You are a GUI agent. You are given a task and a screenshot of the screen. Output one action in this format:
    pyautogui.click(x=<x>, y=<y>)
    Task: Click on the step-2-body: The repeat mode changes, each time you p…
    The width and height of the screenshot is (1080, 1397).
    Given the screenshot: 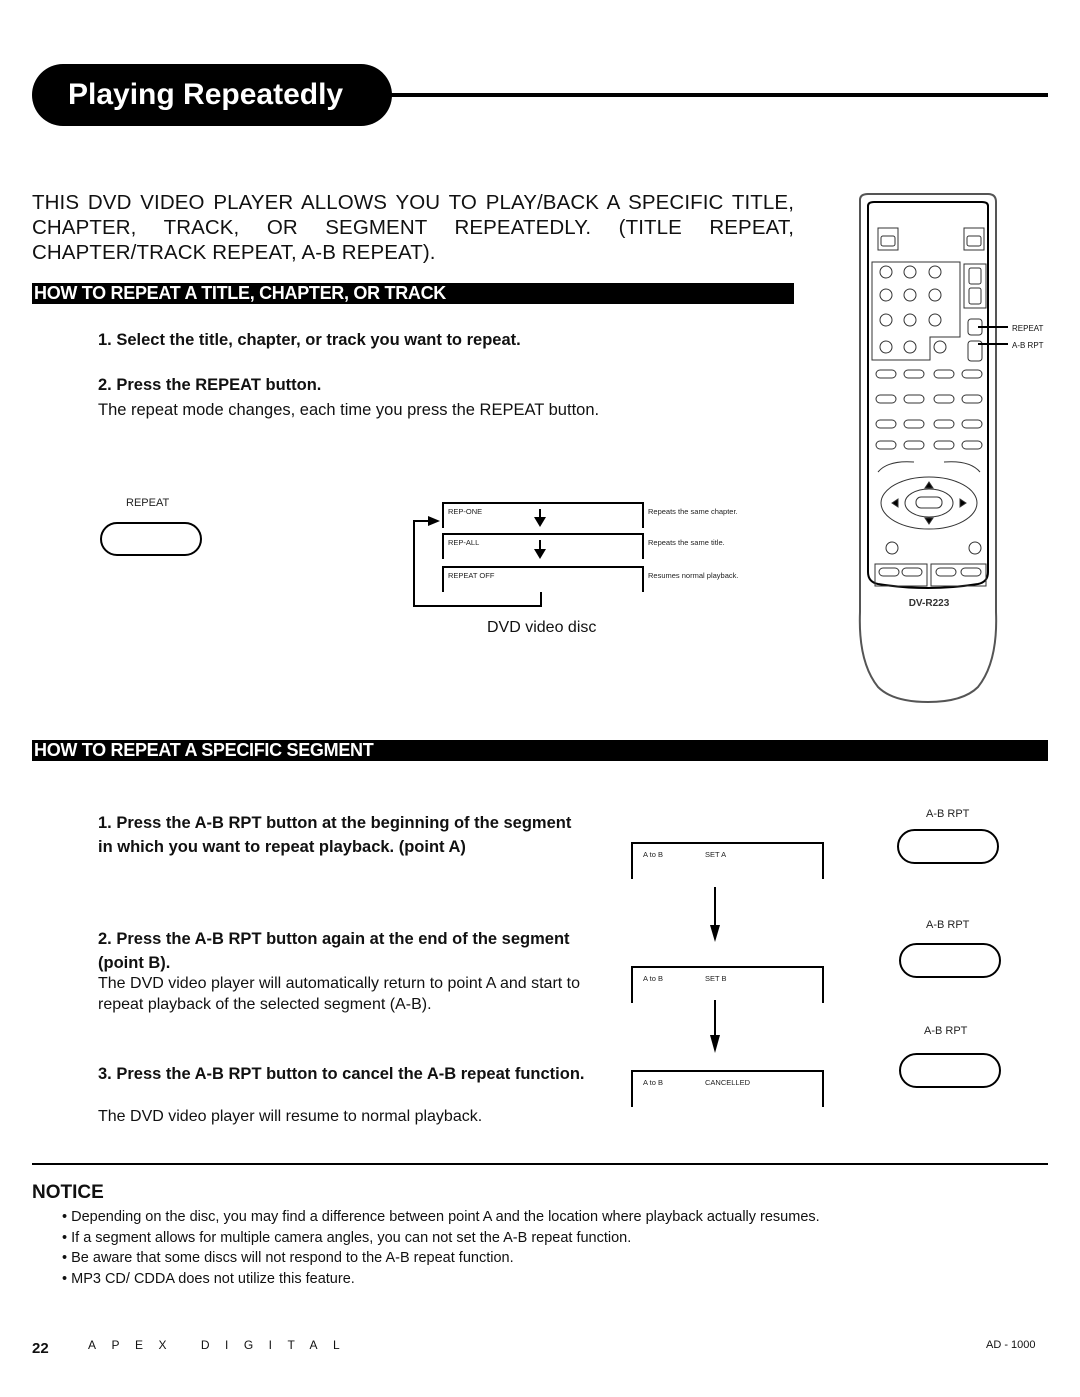 What is the action you would take?
    pyautogui.click(x=349, y=410)
    